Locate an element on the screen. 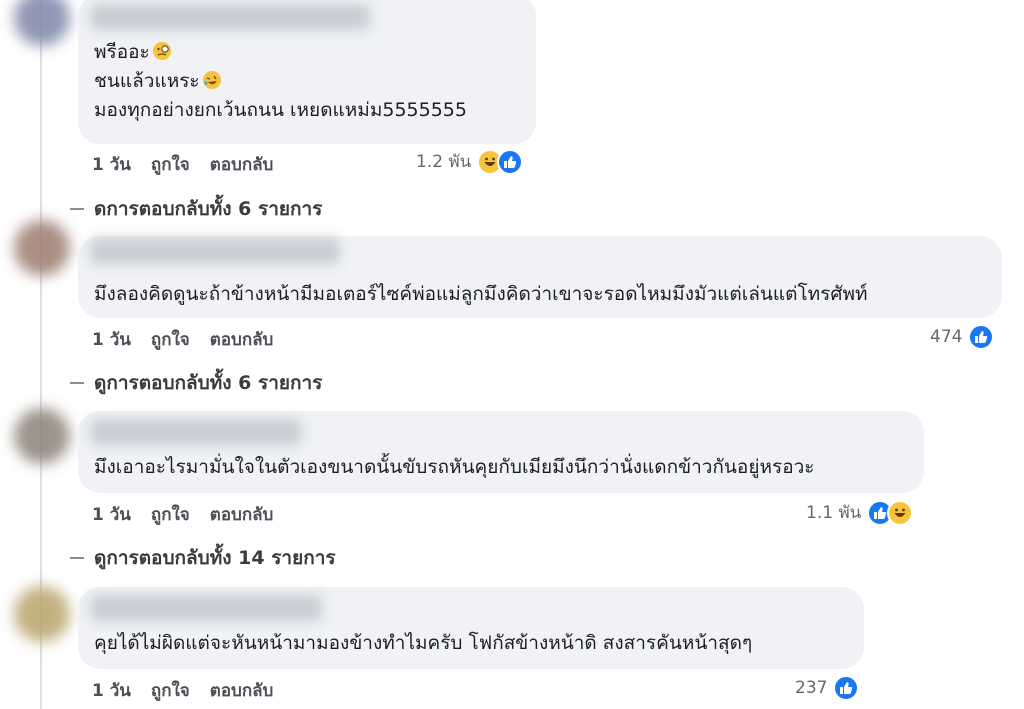 The height and width of the screenshot is (709, 1024). haha-icon is located at coordinates (900, 512).